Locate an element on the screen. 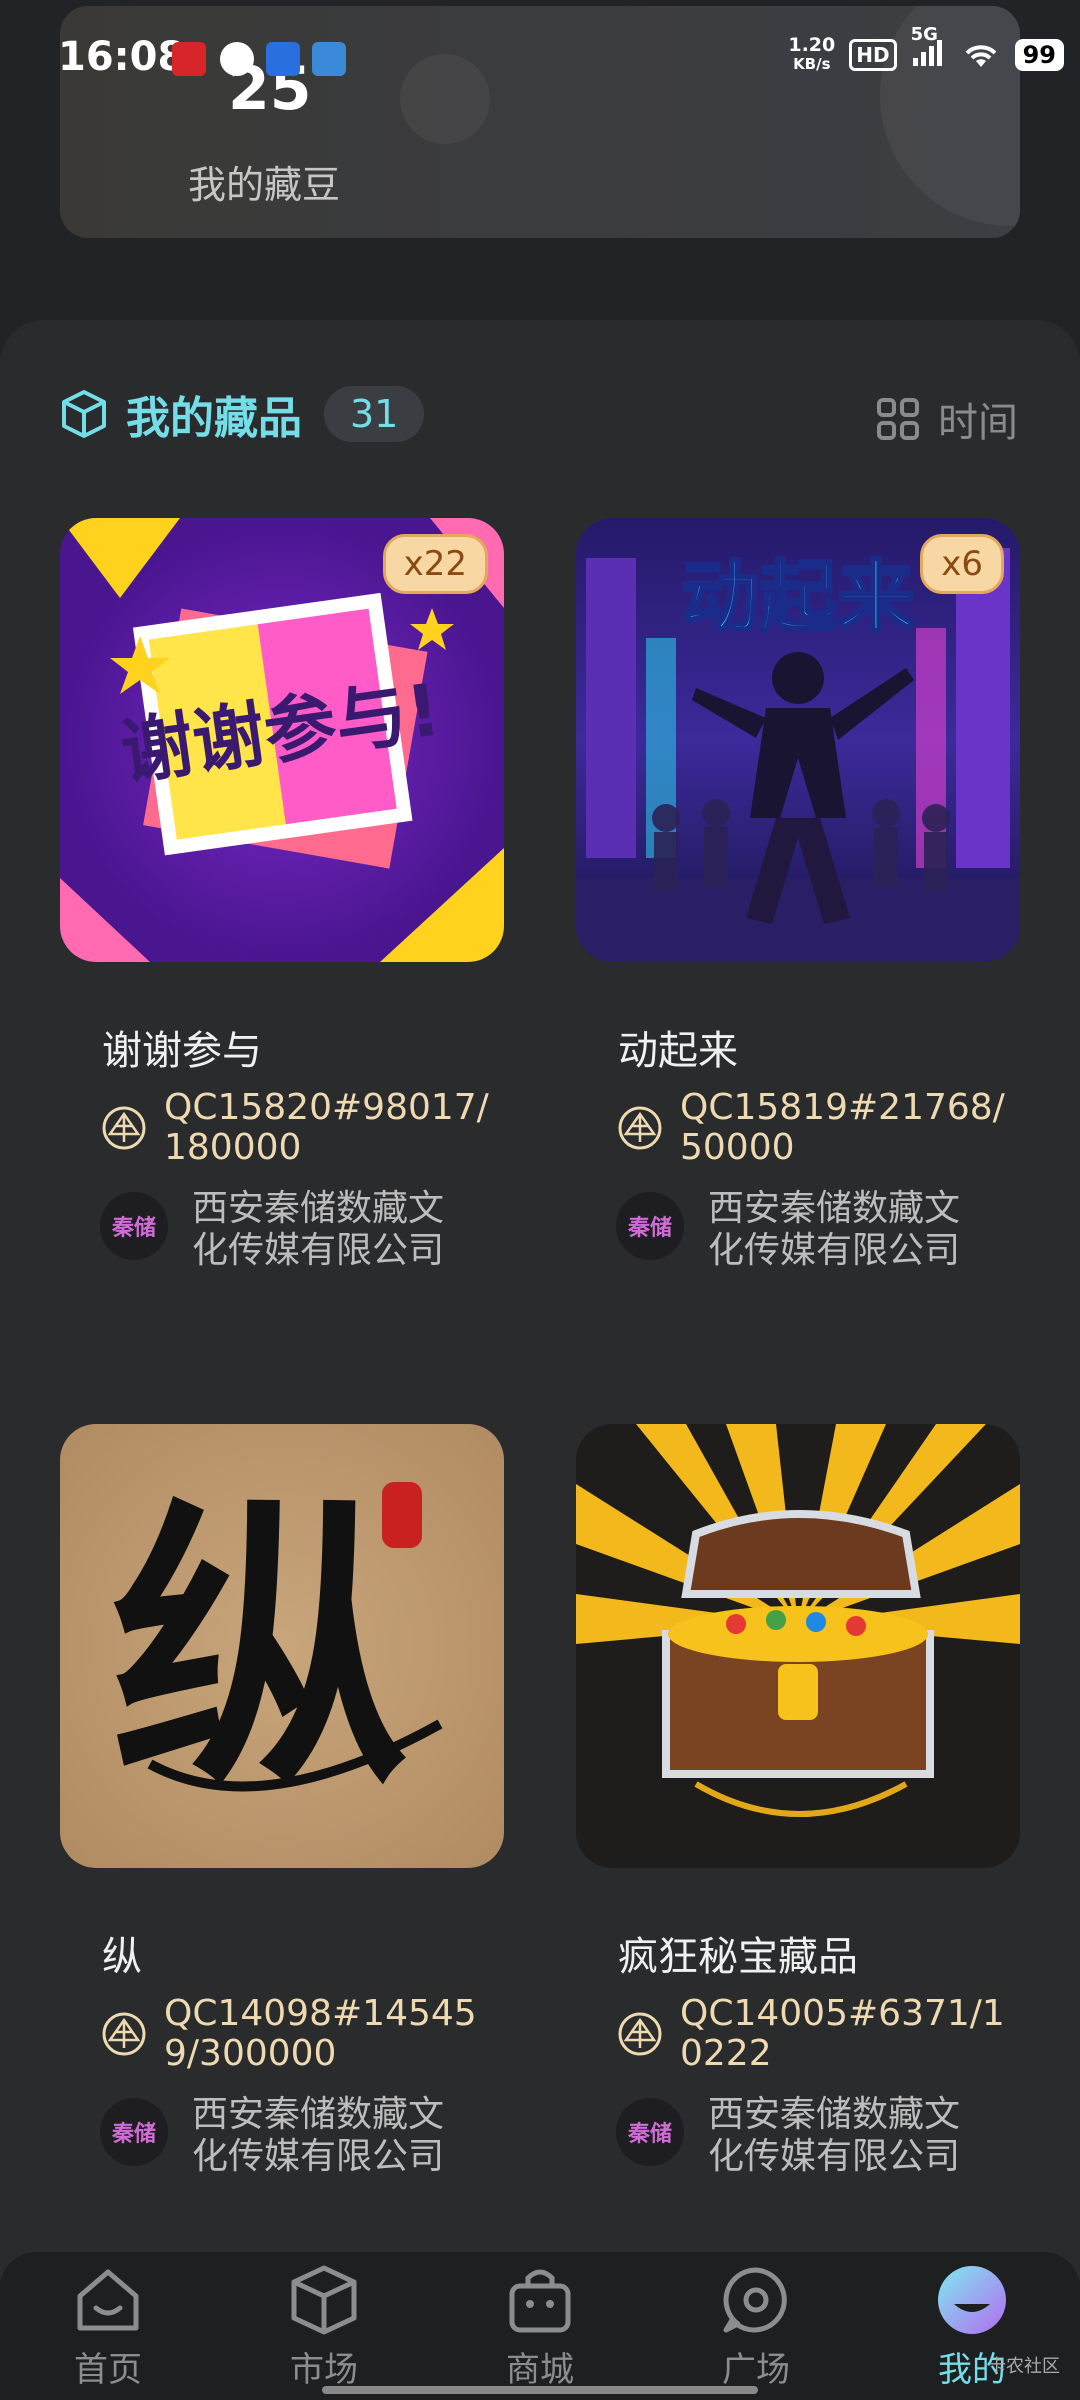 The width and height of the screenshot is (1080, 2400). signal-icon: 5G is located at coordinates (929, 48).